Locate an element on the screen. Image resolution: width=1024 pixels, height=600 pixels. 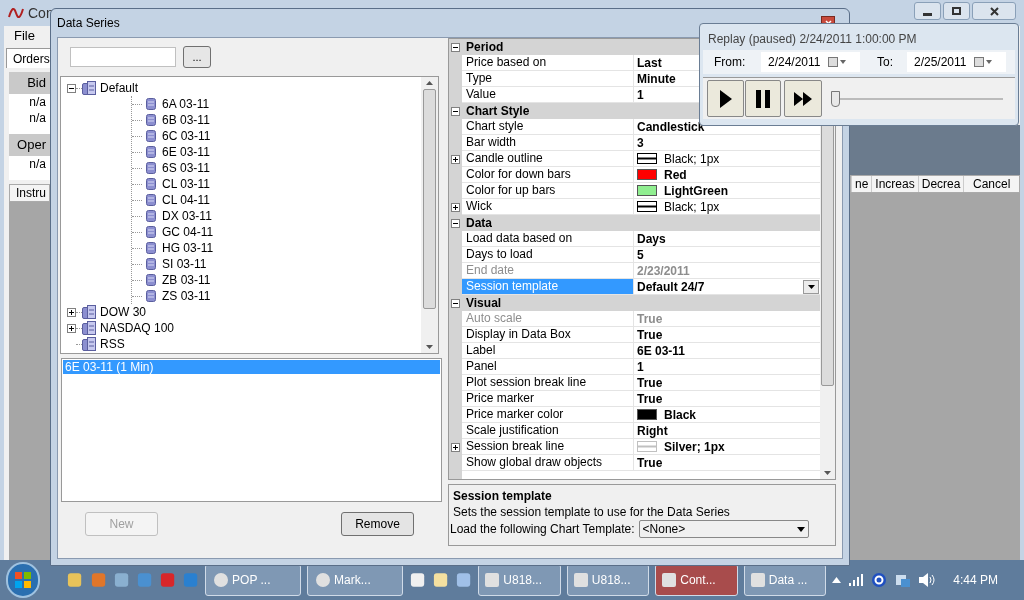
property-row: Color for down bars Red is located at coordinates (634, 175).